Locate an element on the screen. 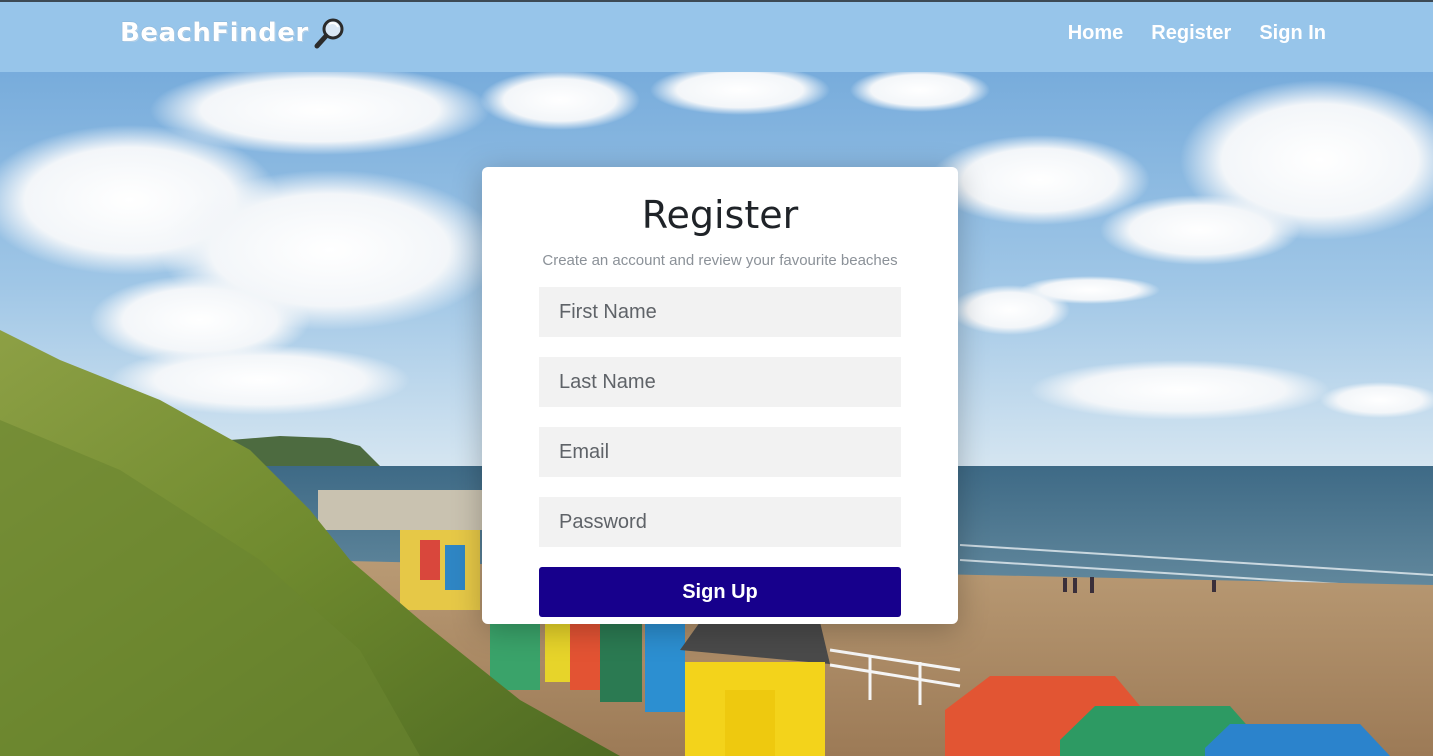 This screenshot has width=1433, height=756. main-nav: Home Register Sign In is located at coordinates (1197, 33).